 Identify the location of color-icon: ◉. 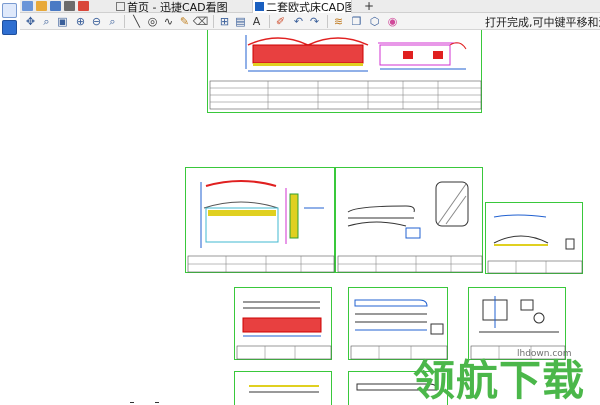
(392, 21).